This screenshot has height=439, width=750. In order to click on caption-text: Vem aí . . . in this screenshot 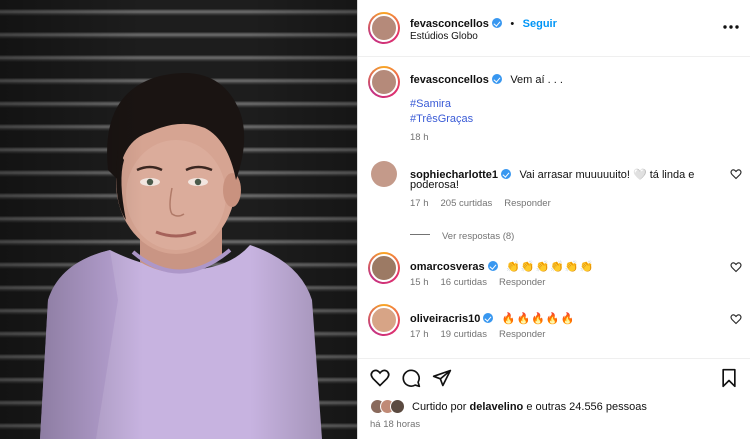, I will do `click(536, 80)`.